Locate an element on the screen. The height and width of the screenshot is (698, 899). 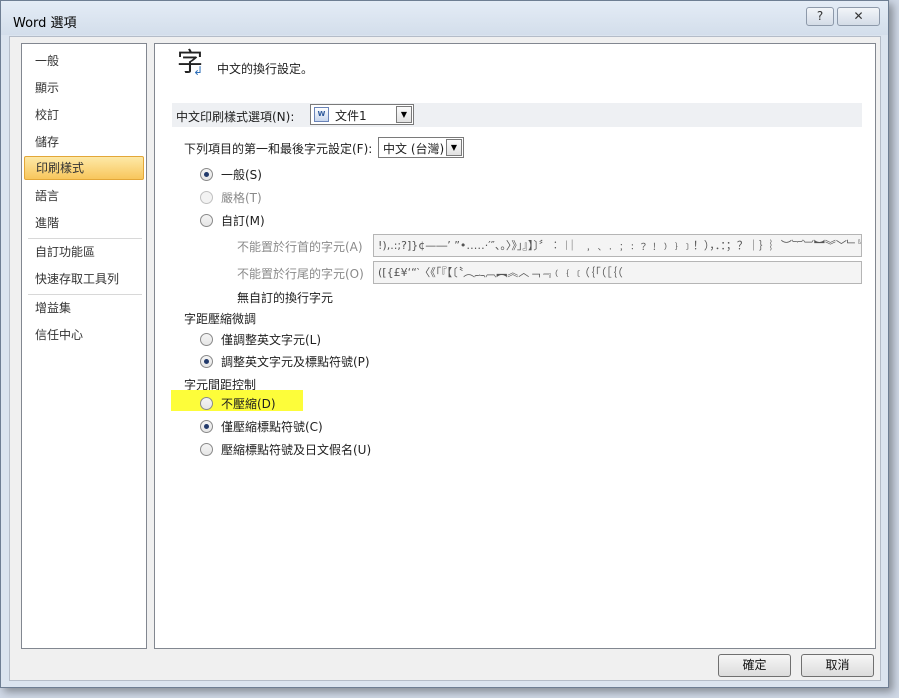
radio-general-label: 一般(S) is located at coordinates (241, 174).